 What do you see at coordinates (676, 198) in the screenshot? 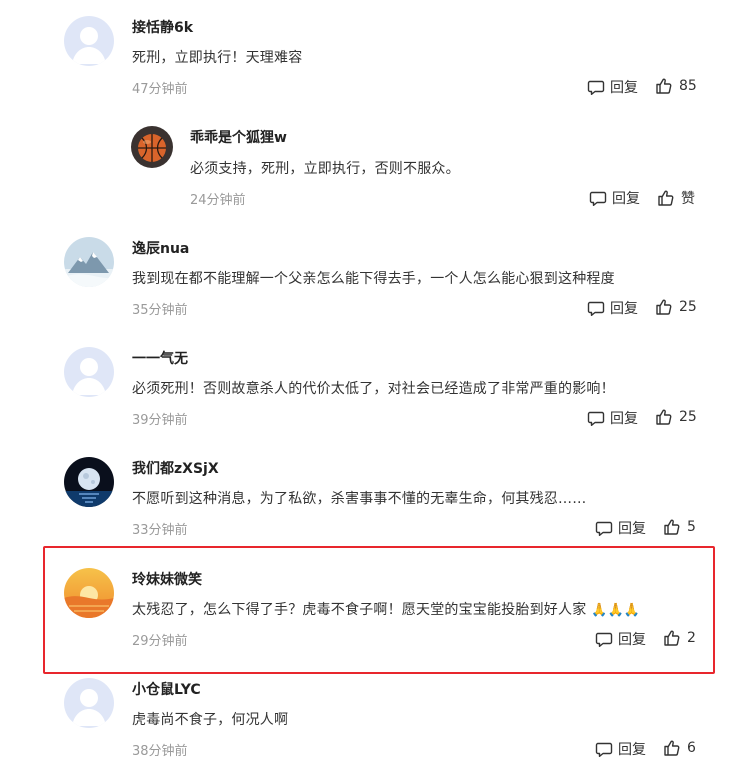
I see `like-button: 赞` at bounding box center [676, 198].